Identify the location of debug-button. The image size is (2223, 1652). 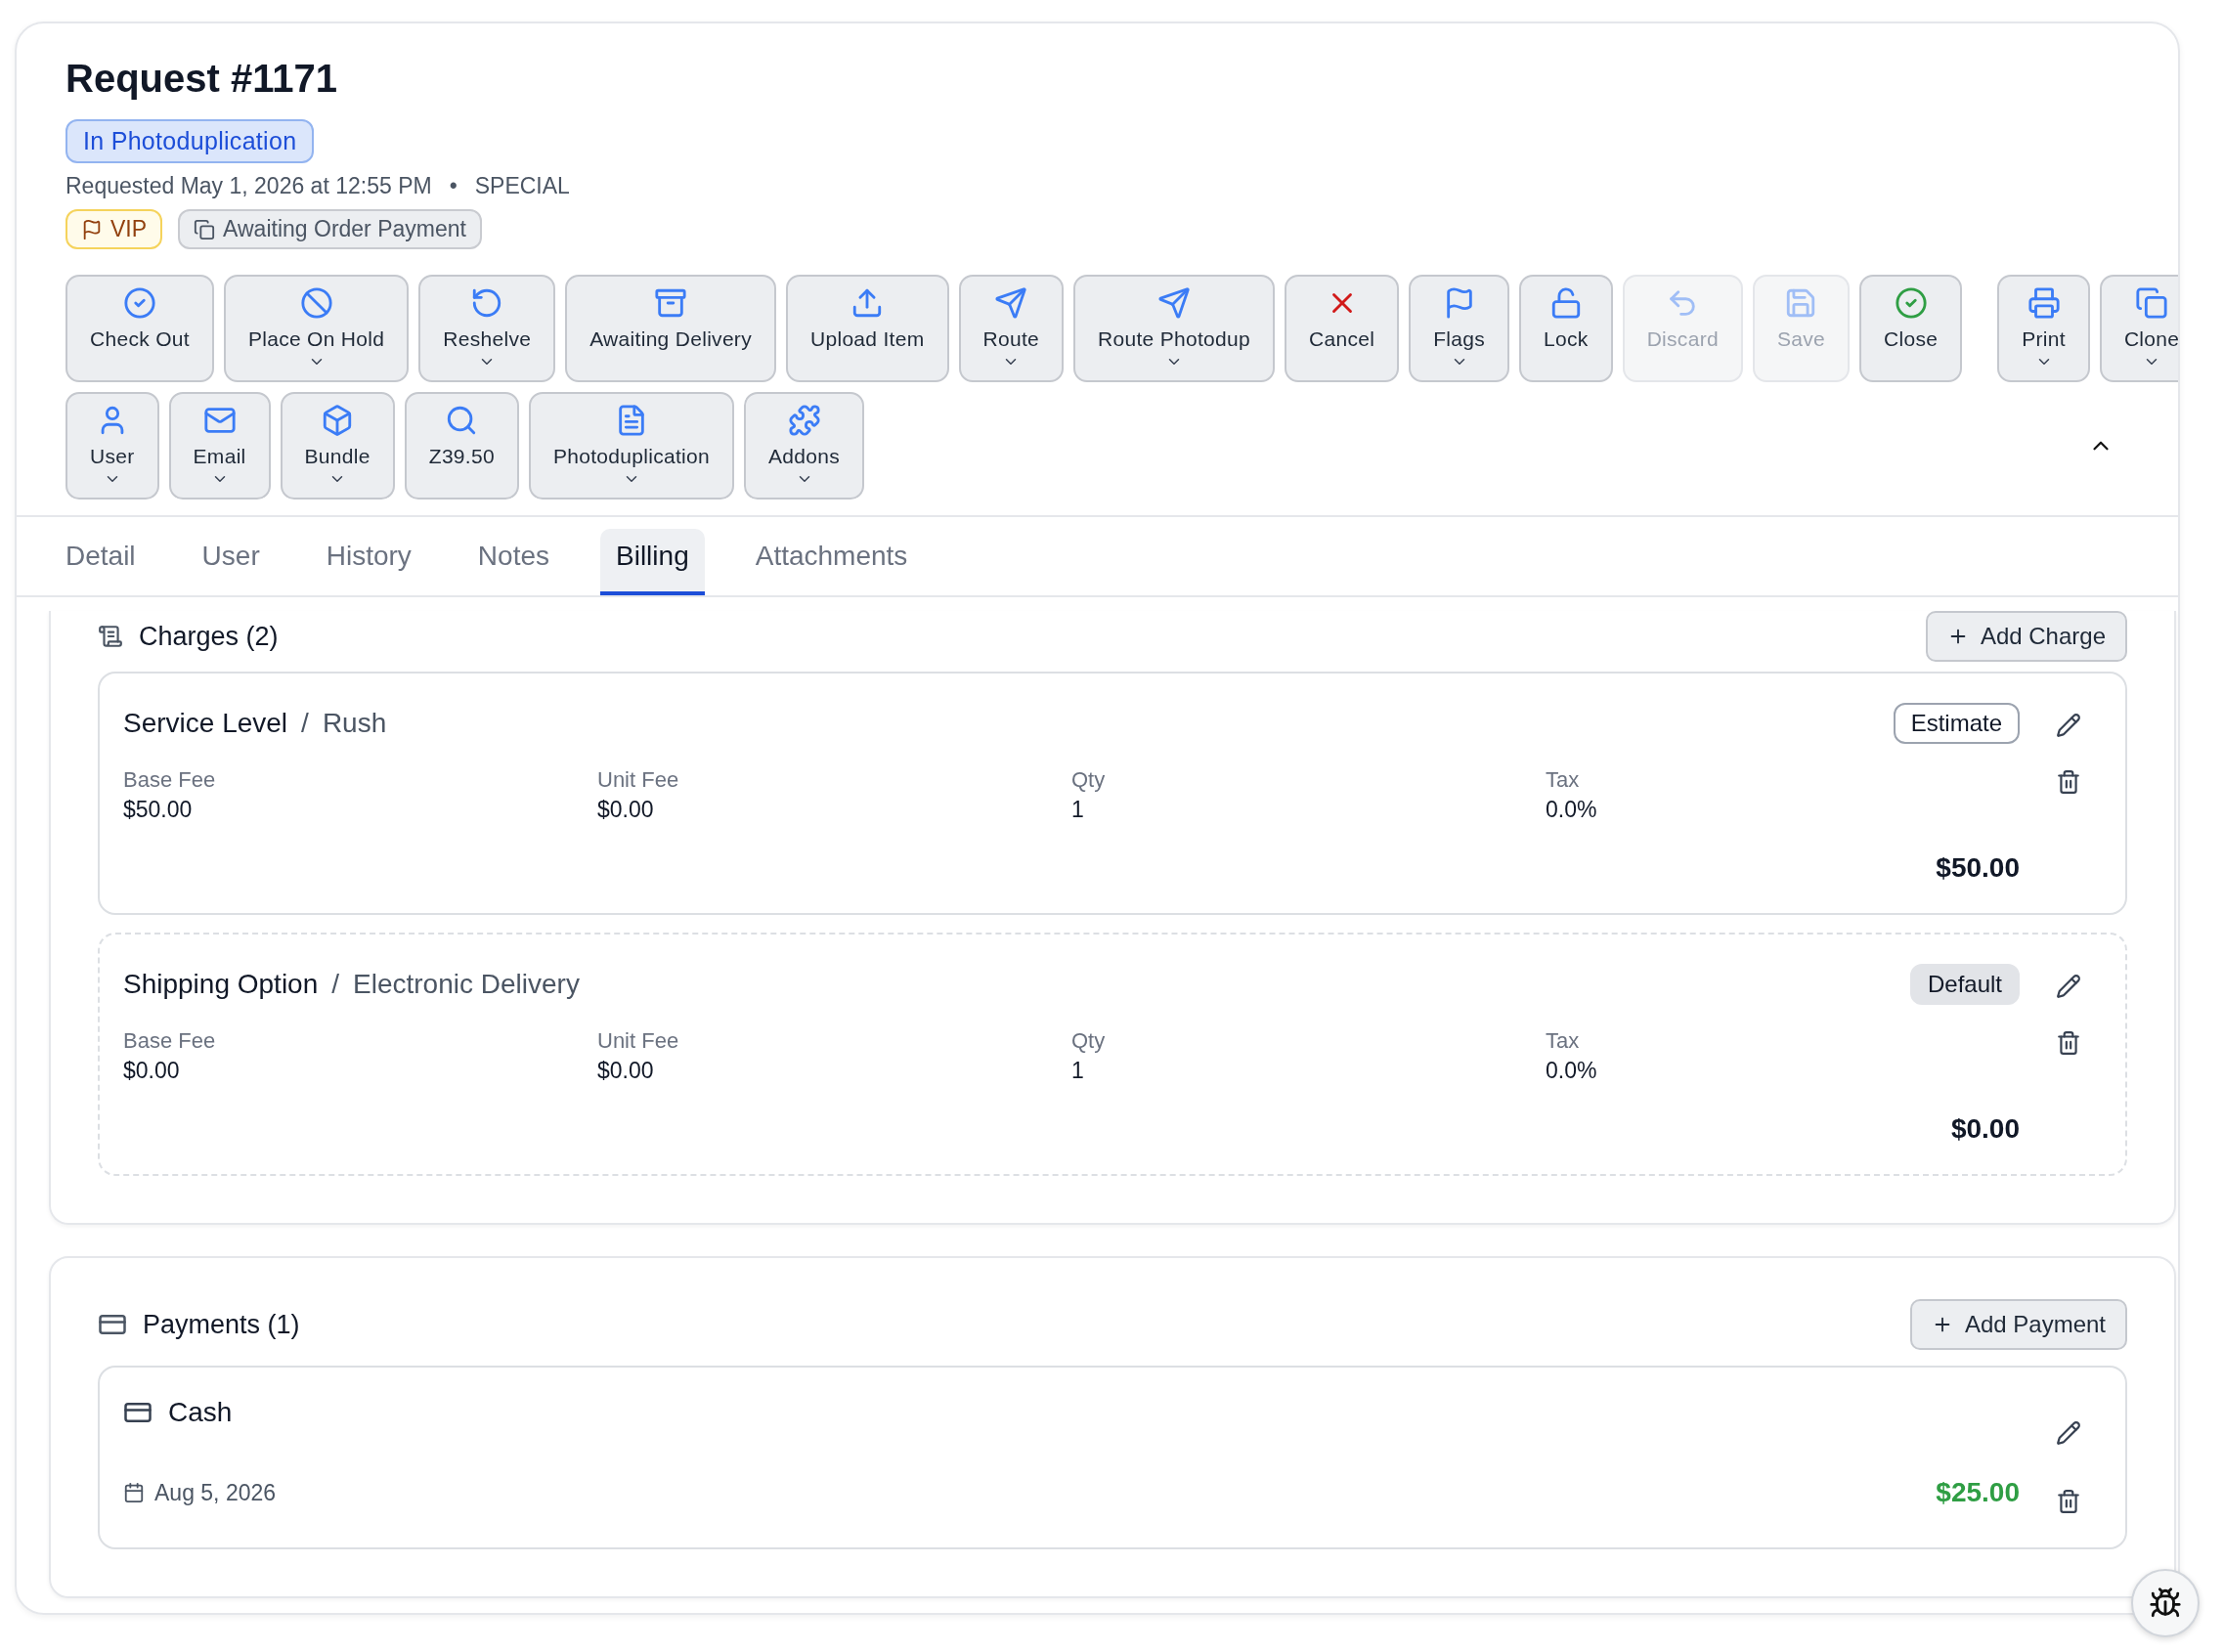
(2165, 1603).